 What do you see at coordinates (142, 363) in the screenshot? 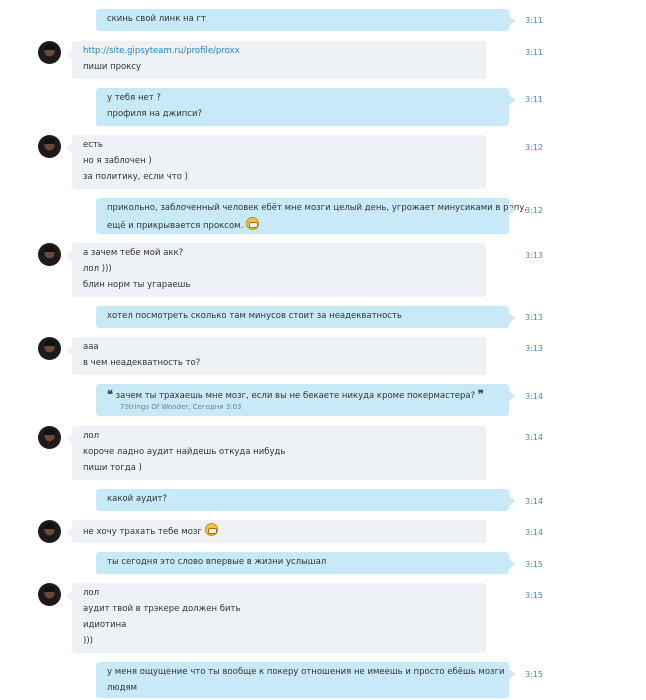
I see `message-text: в чем неадекватность то?` at bounding box center [142, 363].